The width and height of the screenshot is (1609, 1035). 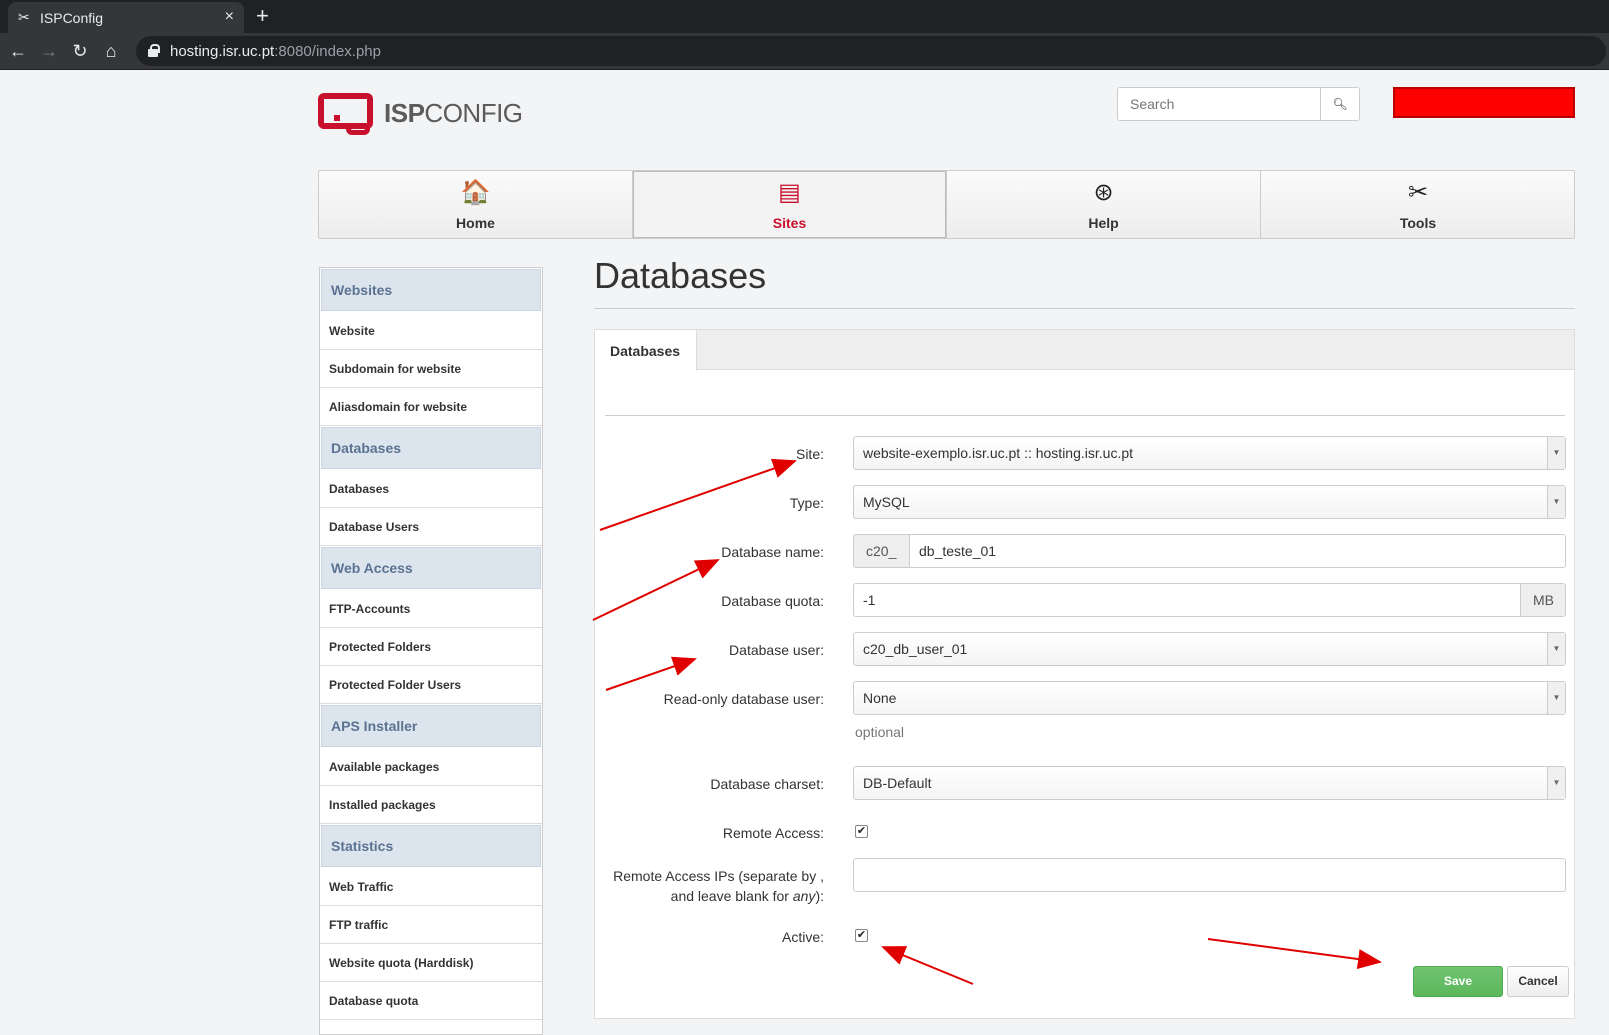 I want to click on logo-text: ISPCONFIG, so click(x=453, y=113).